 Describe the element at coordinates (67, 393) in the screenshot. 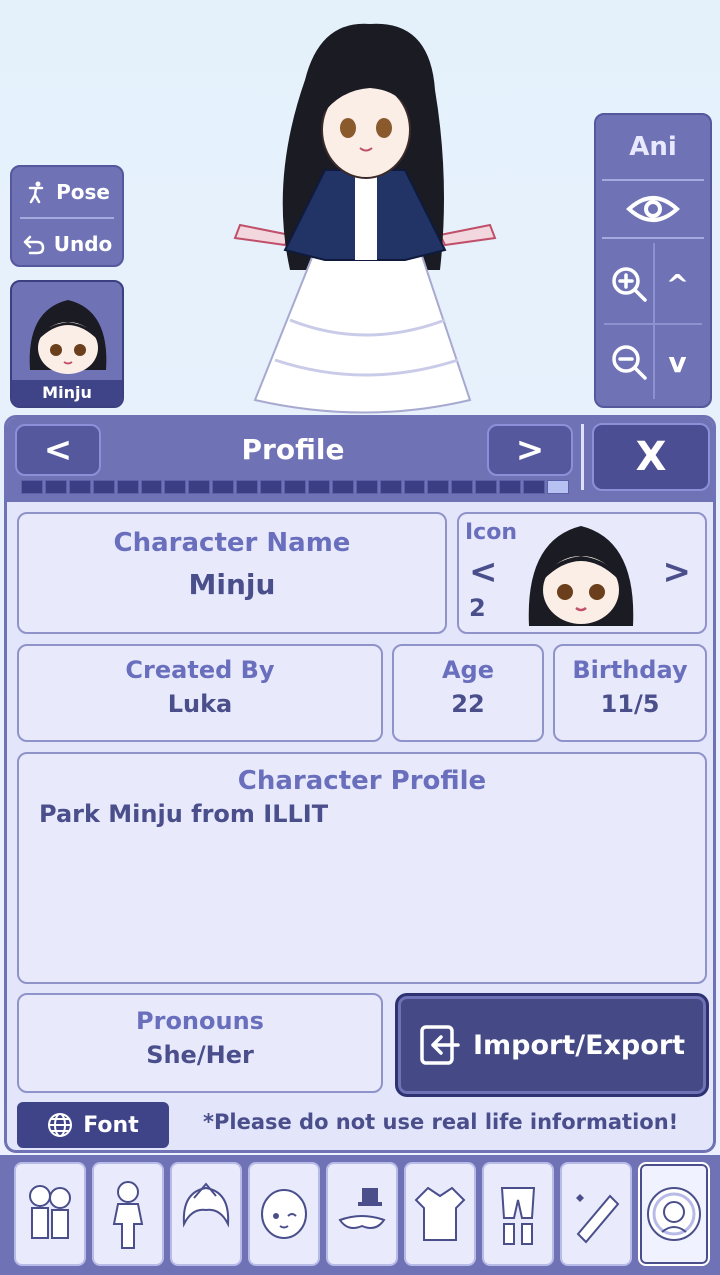

I see `character-slot-name: Minju` at that location.